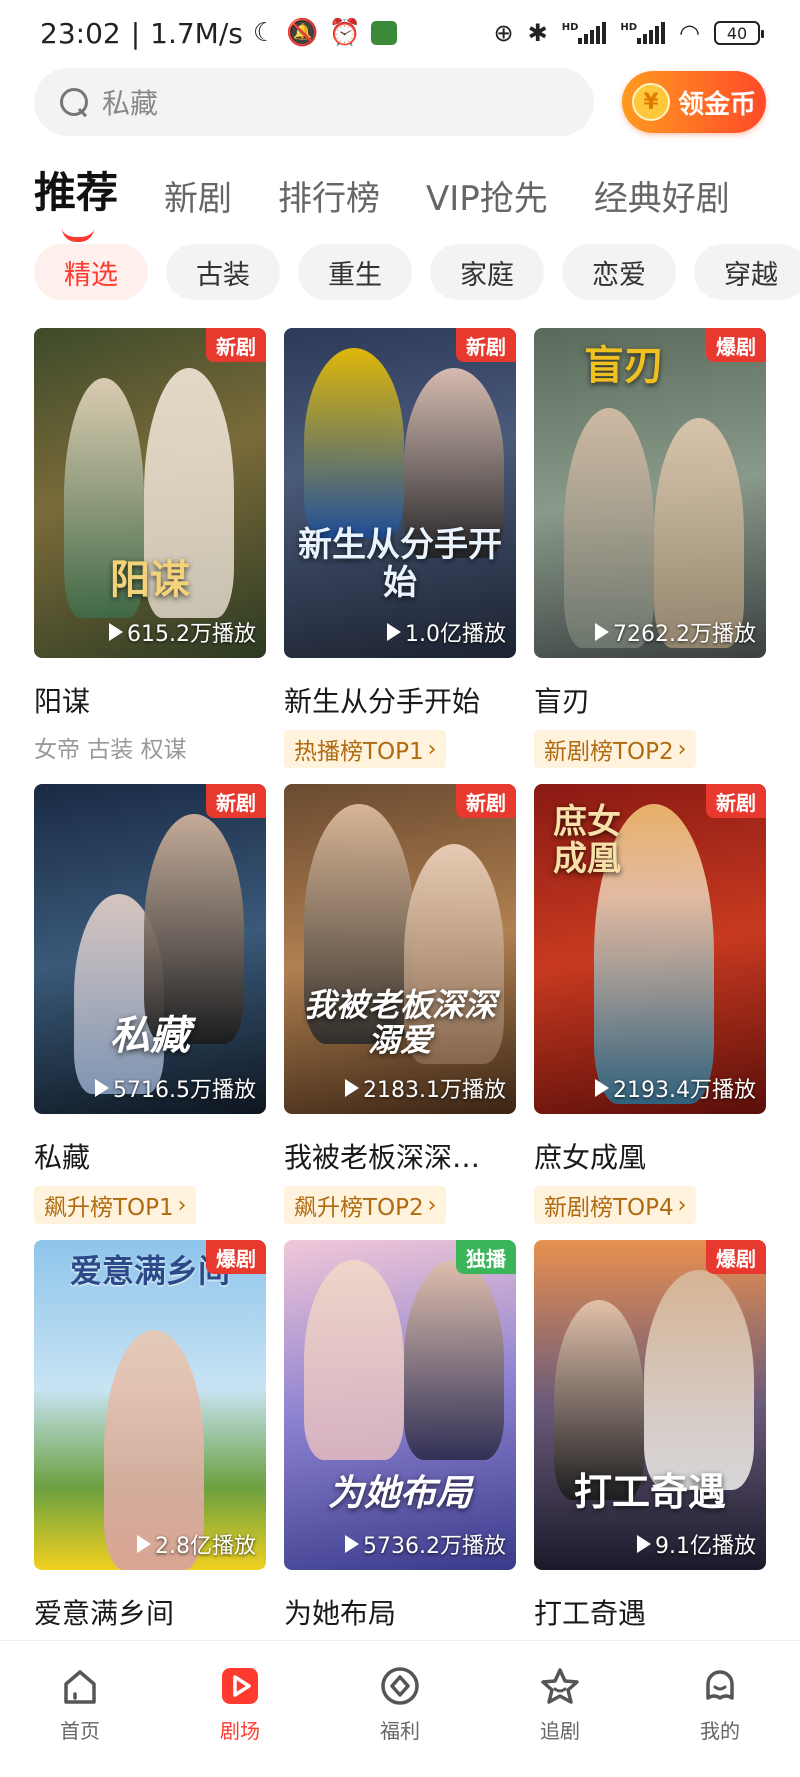 This screenshot has height=1777, width=800. I want to click on poster-title: 新生从分手开始, so click(400, 564).